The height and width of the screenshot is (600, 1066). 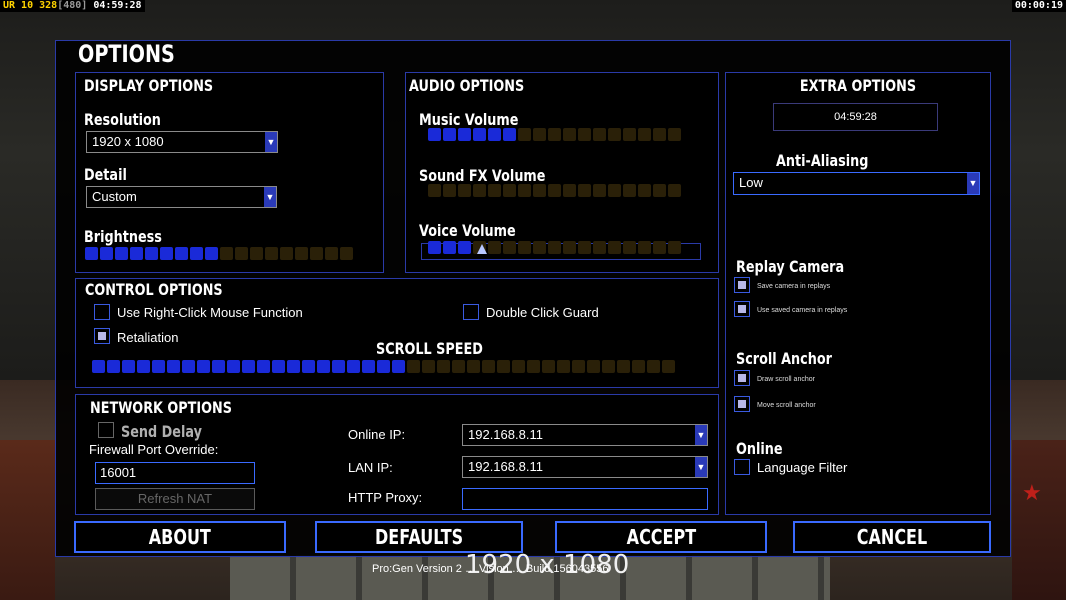 What do you see at coordinates (102, 336) in the screenshot?
I see `retaliation-checkbox` at bounding box center [102, 336].